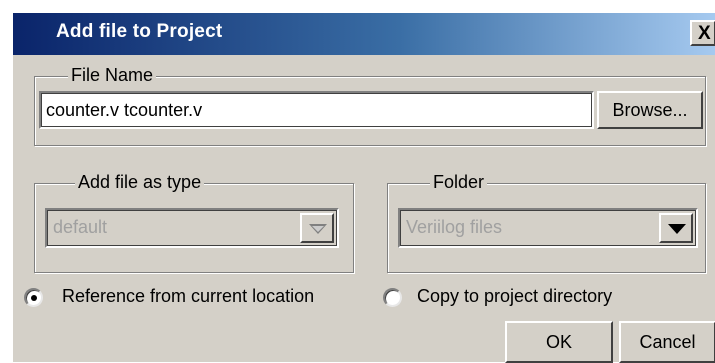  What do you see at coordinates (459, 182) in the screenshot?
I see `folder-label: Folder` at bounding box center [459, 182].